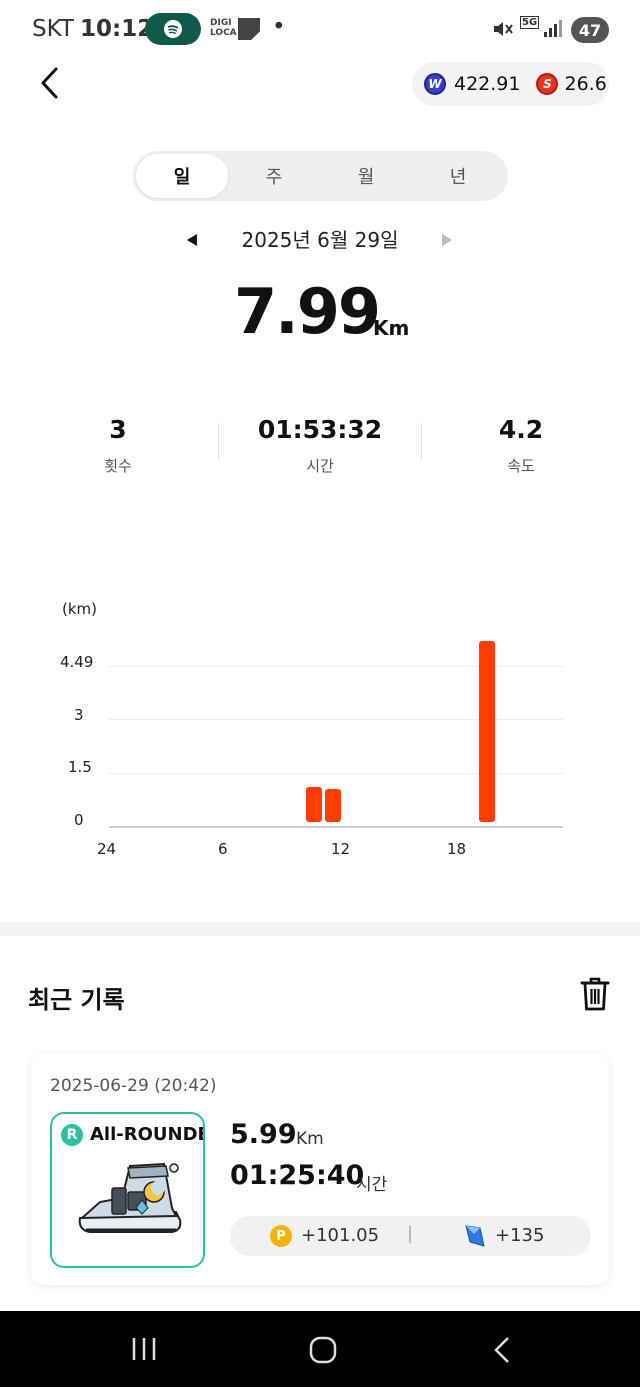 The image size is (640, 1387). I want to click on back-nav-icon, so click(503, 1350).